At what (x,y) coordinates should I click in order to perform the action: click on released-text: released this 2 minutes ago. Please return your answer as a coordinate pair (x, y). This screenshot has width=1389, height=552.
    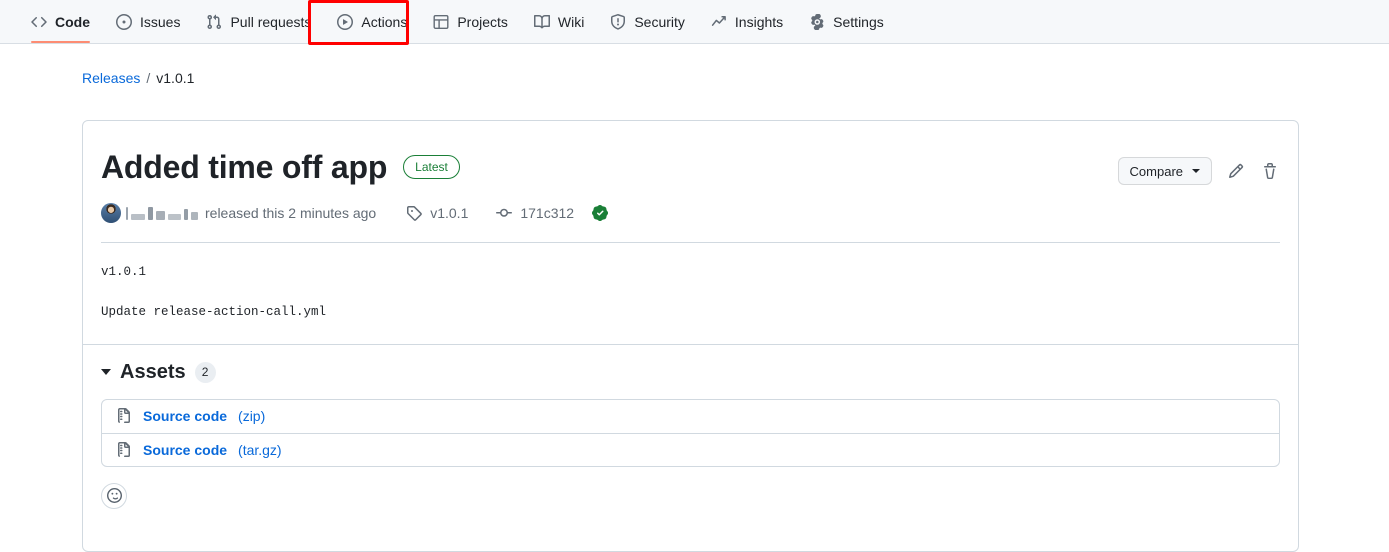
    Looking at the image, I should click on (291, 213).